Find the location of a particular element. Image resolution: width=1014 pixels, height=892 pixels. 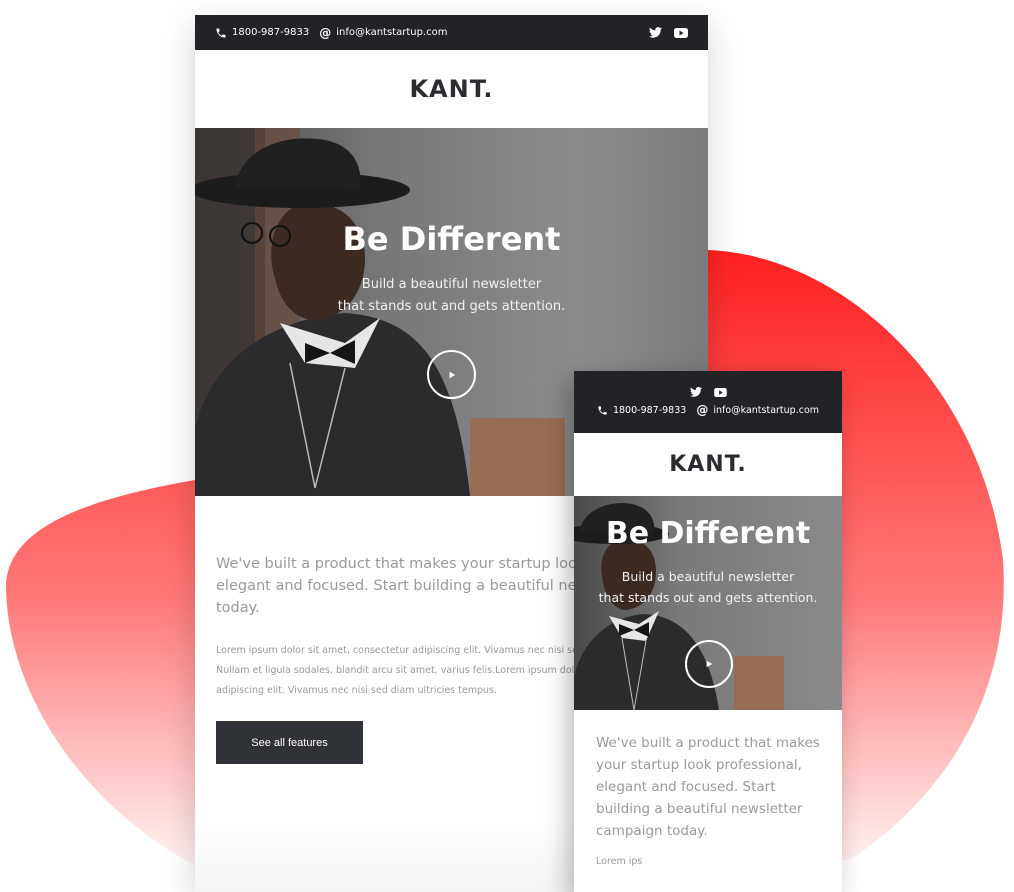

desktop-phone-contact: 1800-987-9833 is located at coordinates (262, 33).